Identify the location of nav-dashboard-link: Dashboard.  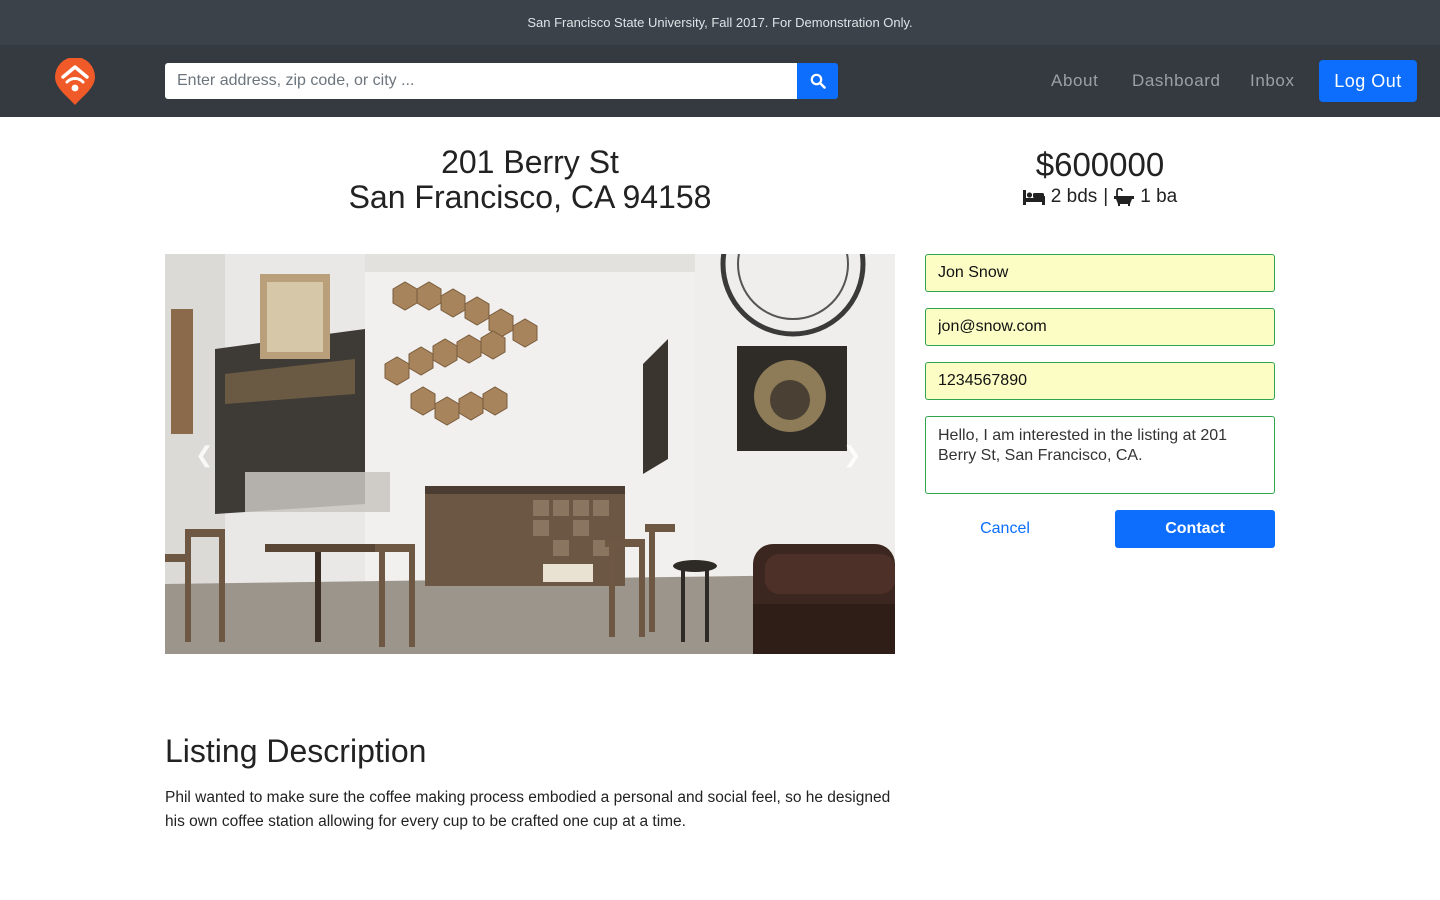
(1176, 81).